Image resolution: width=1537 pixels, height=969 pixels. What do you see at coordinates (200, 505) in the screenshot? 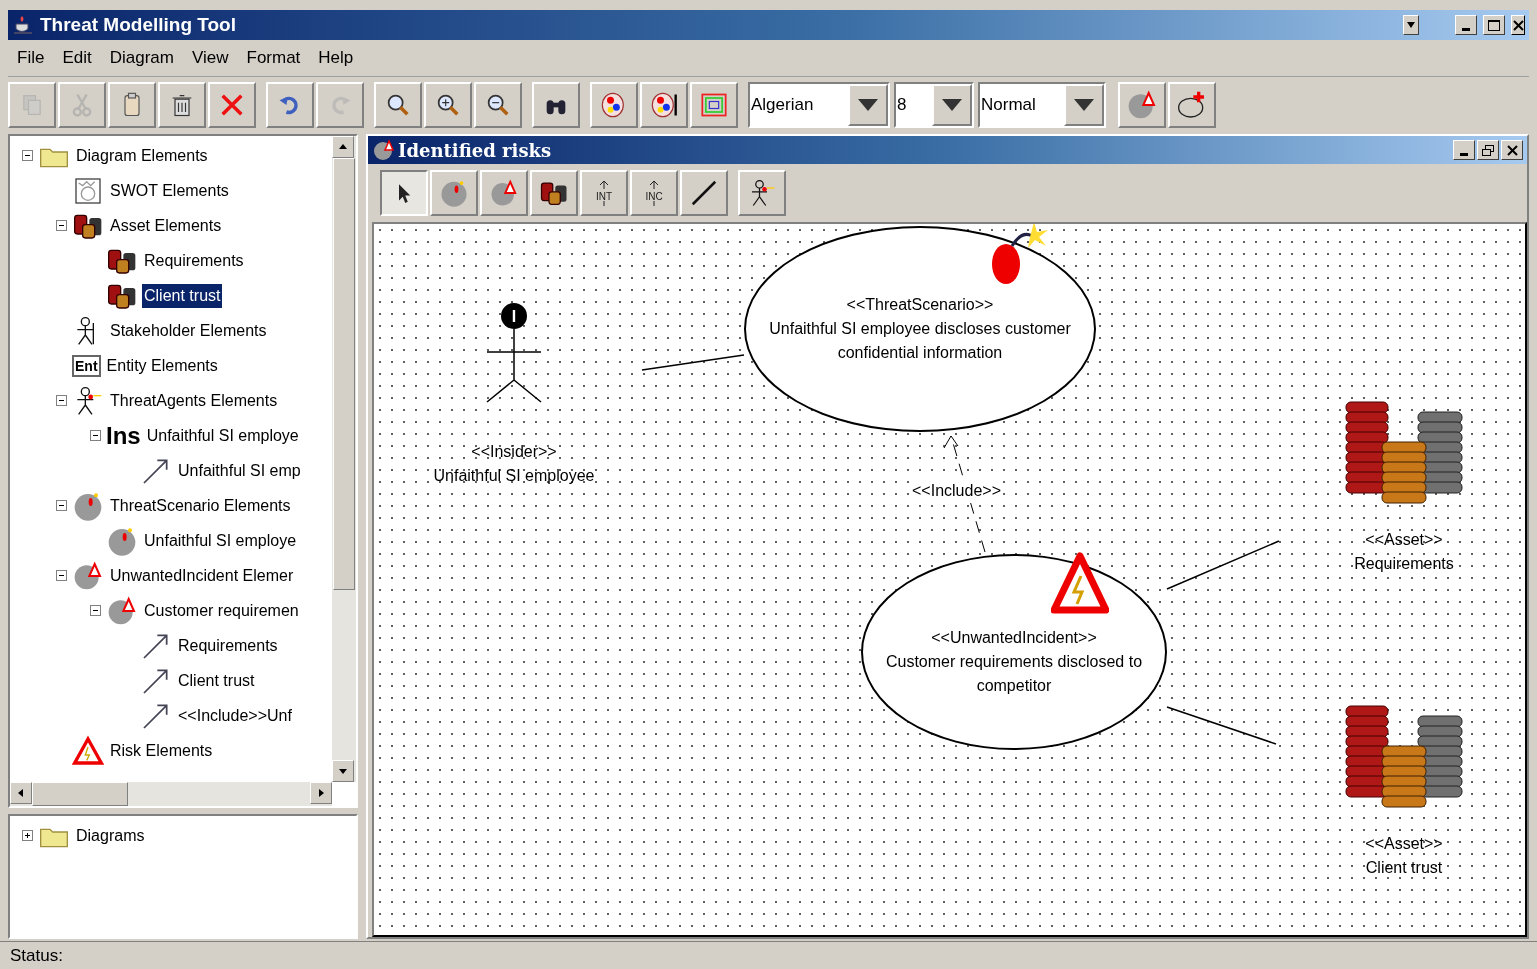
I see `tree-item: ThreatScenario Elements` at bounding box center [200, 505].